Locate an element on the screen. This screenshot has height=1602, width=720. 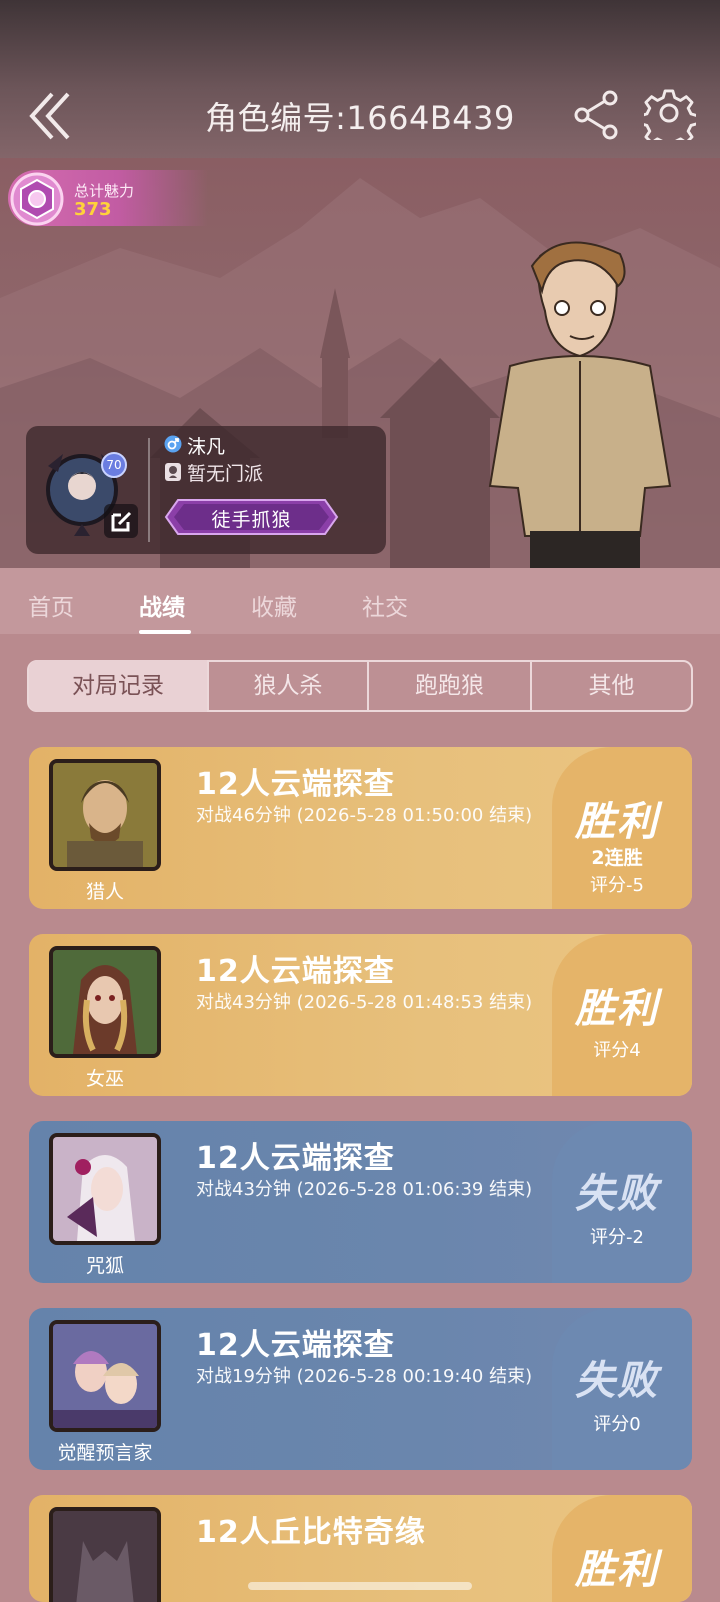
role-portrait-hunter is located at coordinates (105, 815).